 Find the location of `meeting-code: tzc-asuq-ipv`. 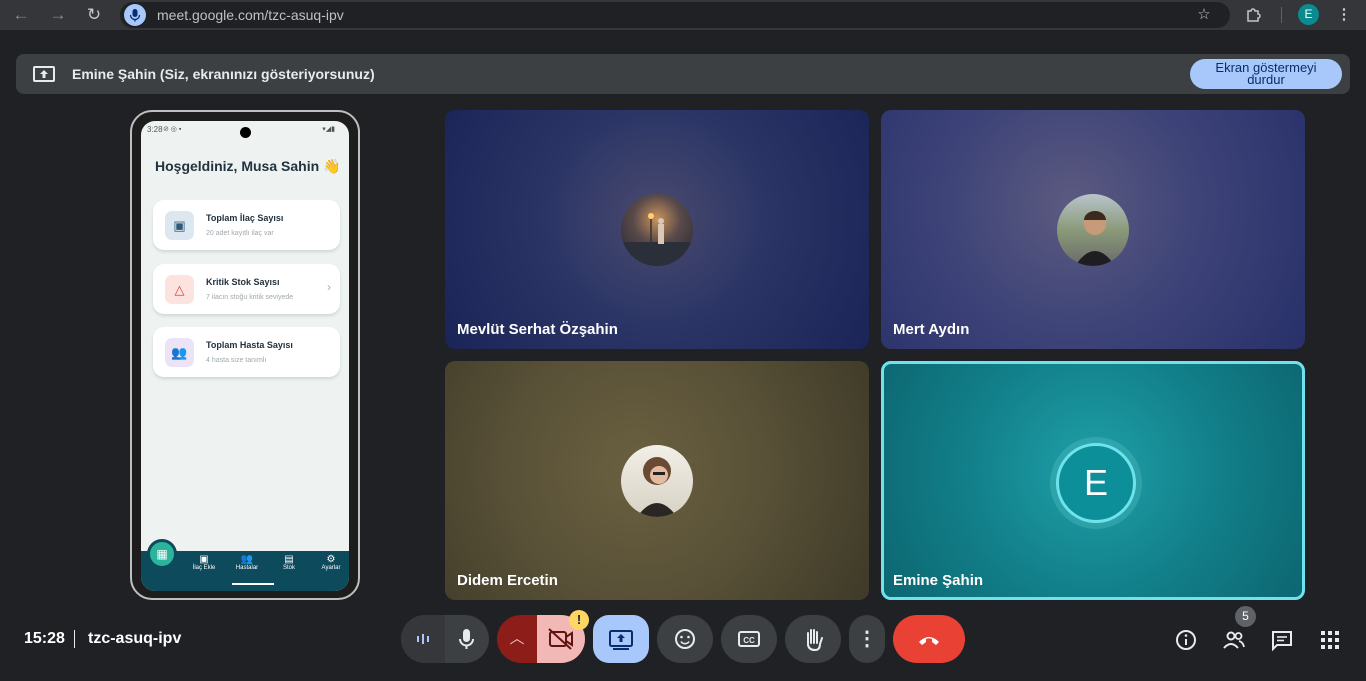

meeting-code: tzc-asuq-ipv is located at coordinates (135, 638).